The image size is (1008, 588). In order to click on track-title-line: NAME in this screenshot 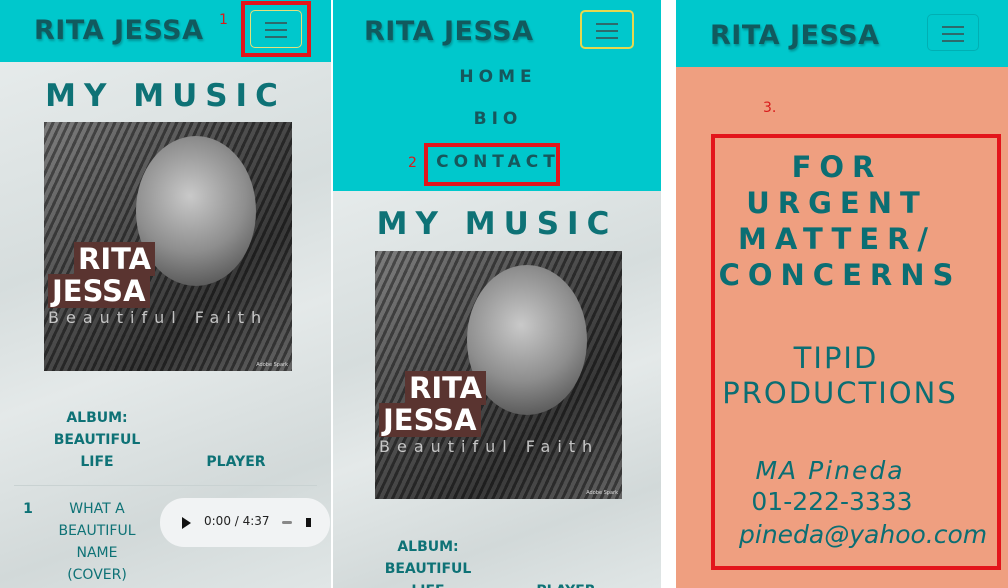, I will do `click(97, 553)`.